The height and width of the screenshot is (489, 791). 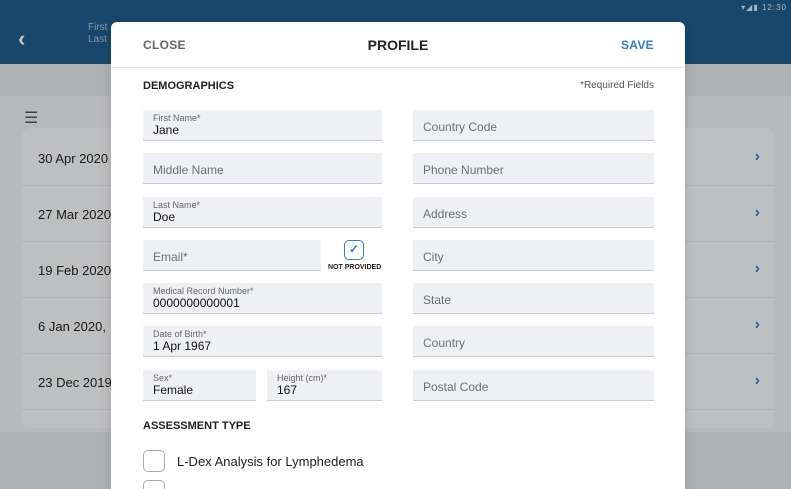 What do you see at coordinates (203, 291) in the screenshot?
I see `mrn-label: Medical Record Number*` at bounding box center [203, 291].